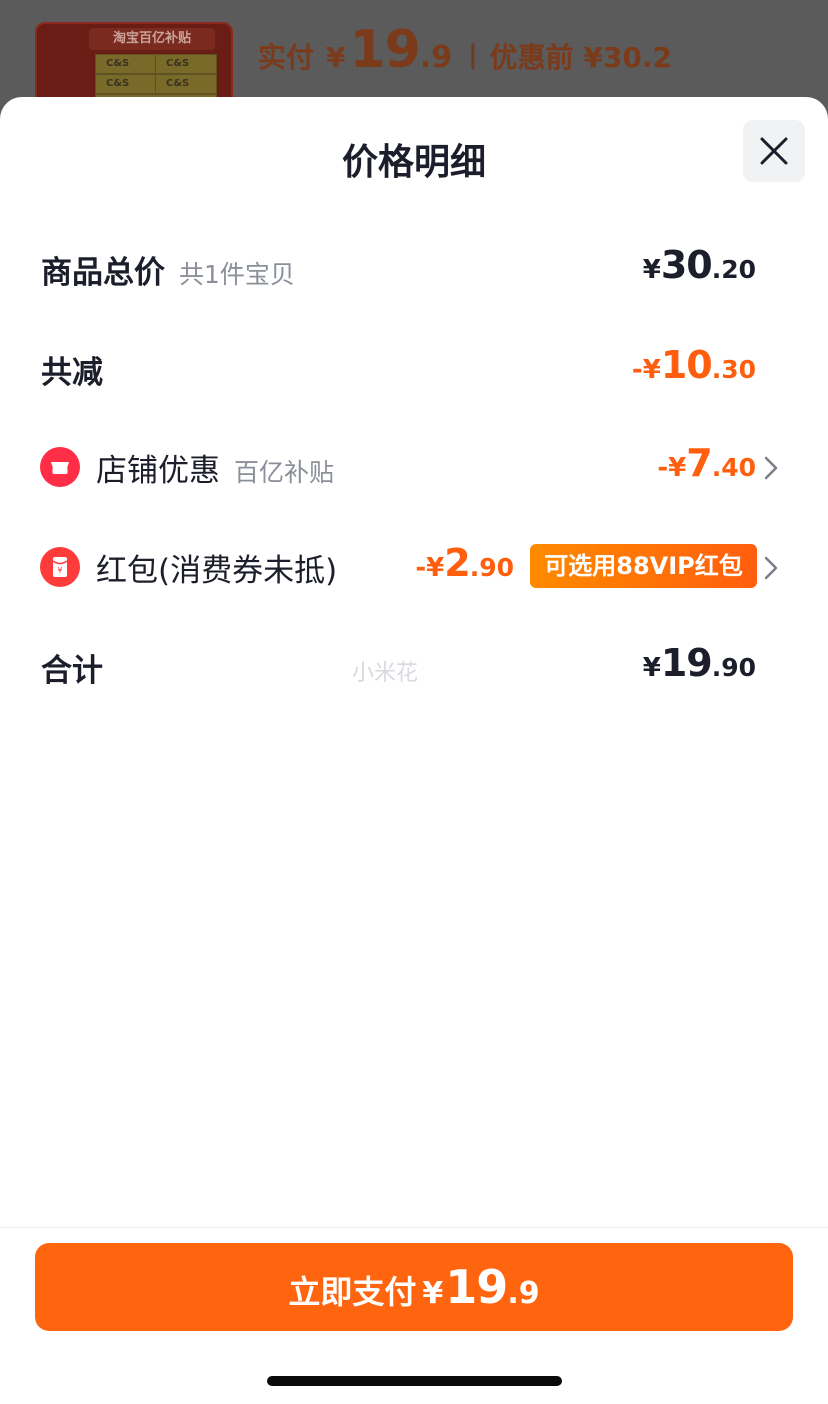 This screenshot has width=828, height=1404. What do you see at coordinates (168, 273) in the screenshot?
I see `goods-total-label: 商品总价 共1件宝贝` at bounding box center [168, 273].